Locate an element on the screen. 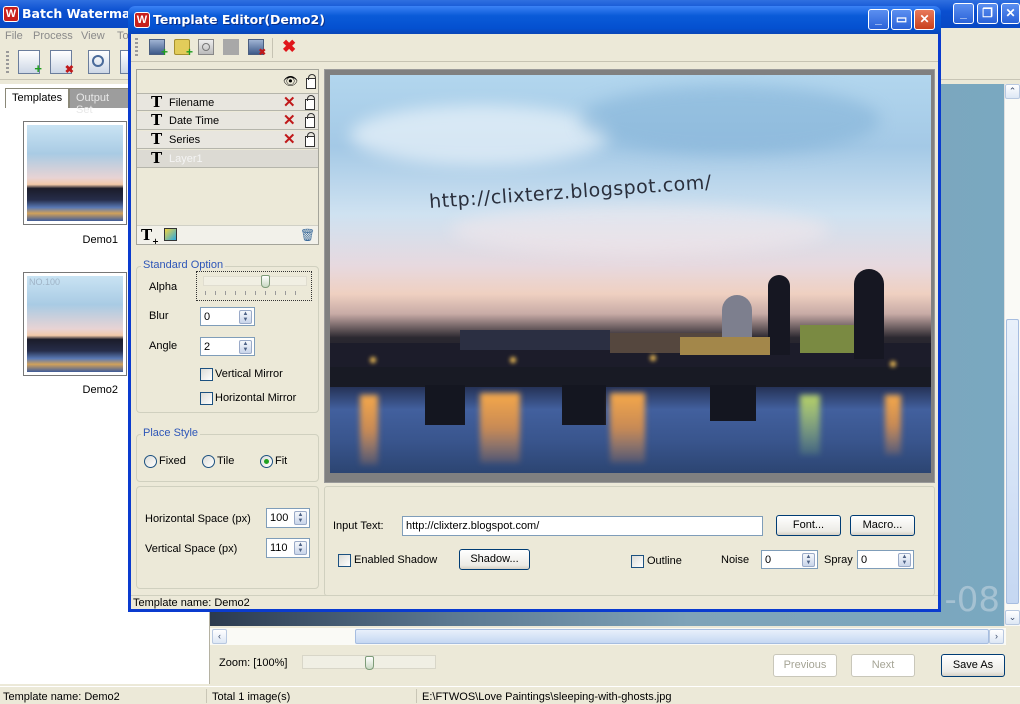  add-image-layer-icon is located at coordinates (170, 234).